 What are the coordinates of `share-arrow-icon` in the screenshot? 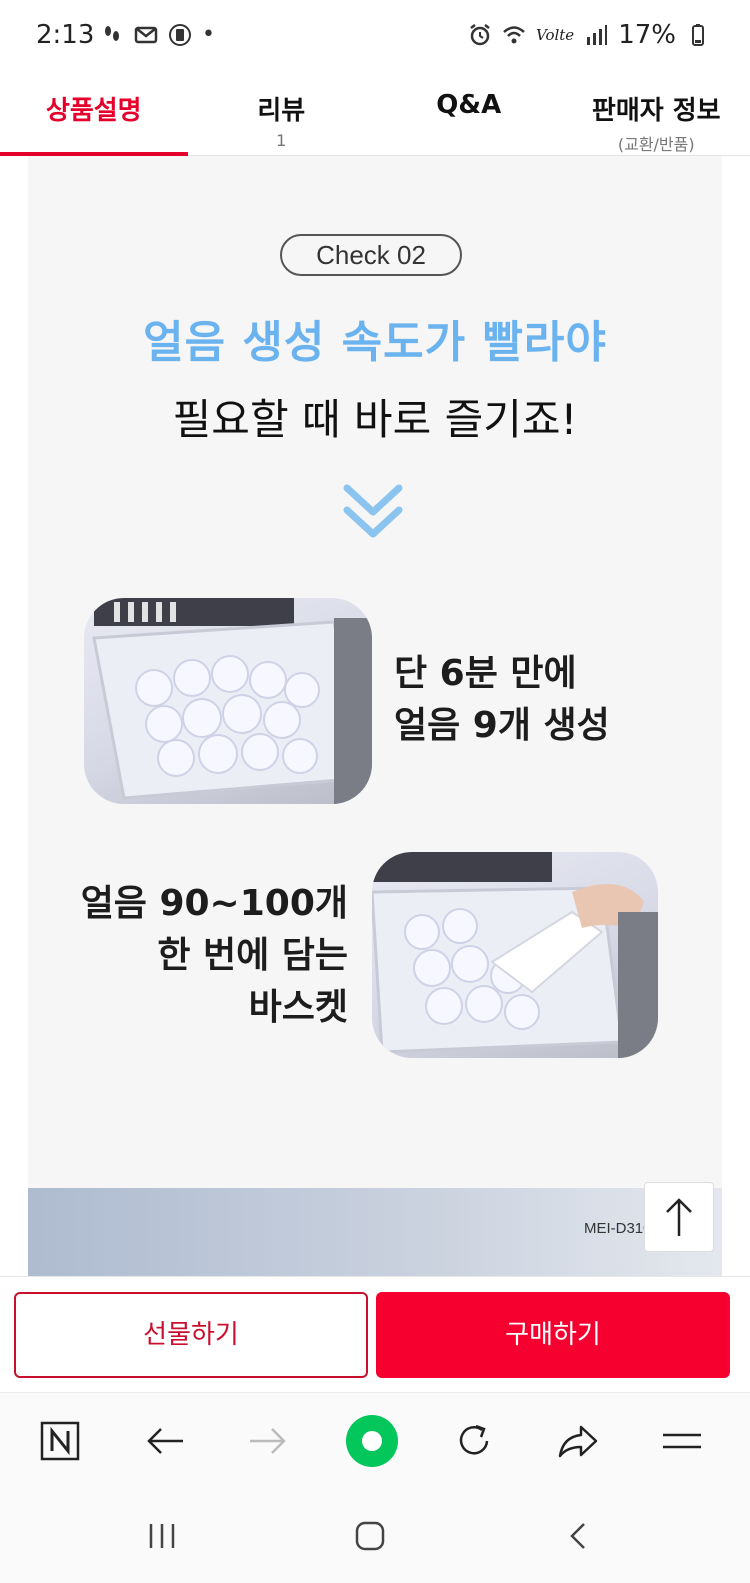 It's located at (578, 1441).